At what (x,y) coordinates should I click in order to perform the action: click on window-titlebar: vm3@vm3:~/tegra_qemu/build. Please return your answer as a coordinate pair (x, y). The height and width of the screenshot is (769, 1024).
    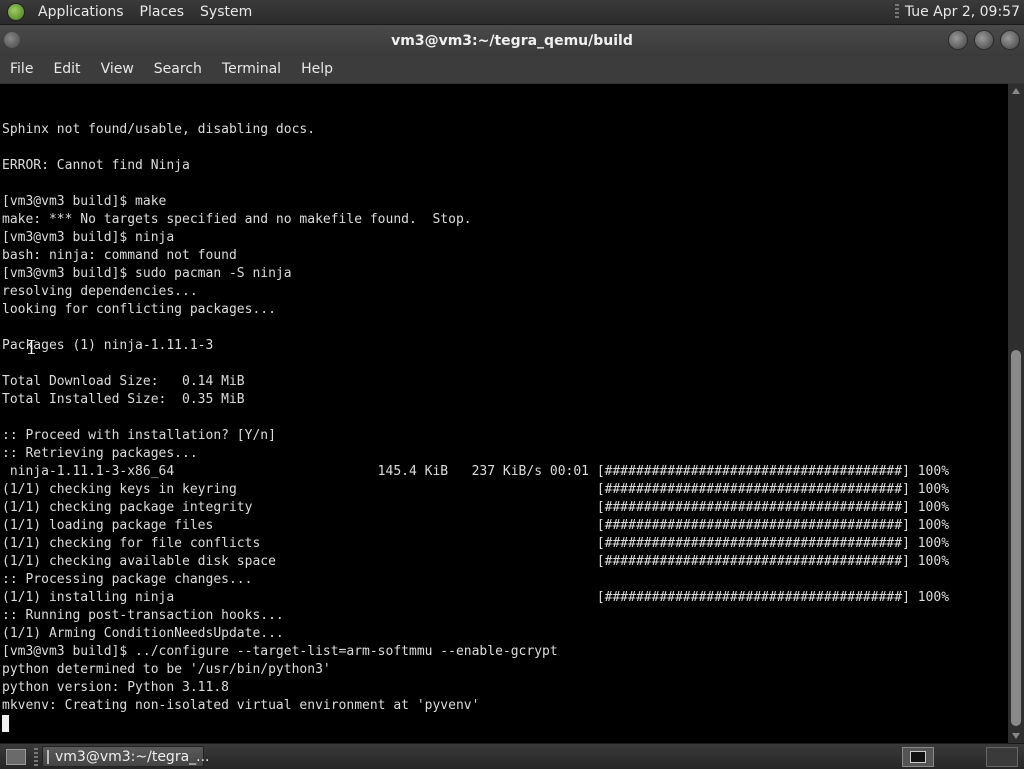
    Looking at the image, I should click on (512, 40).